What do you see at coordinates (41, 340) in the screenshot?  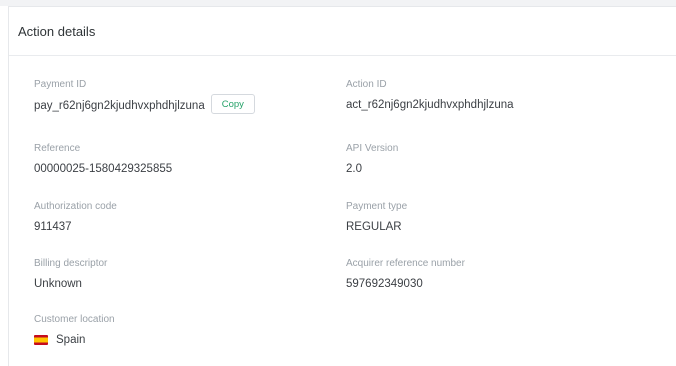 I see `spain-flag-icon` at bounding box center [41, 340].